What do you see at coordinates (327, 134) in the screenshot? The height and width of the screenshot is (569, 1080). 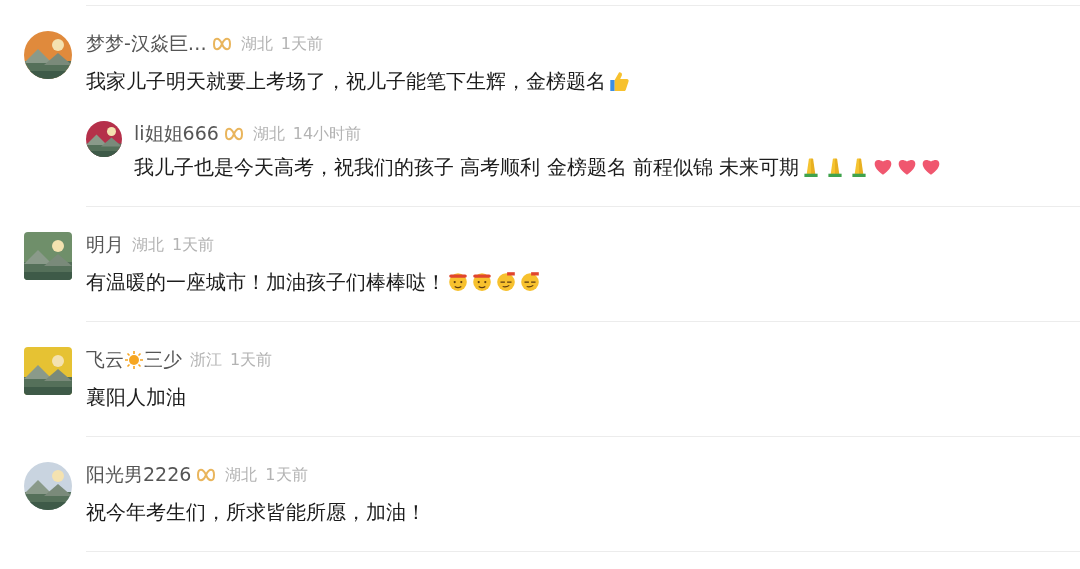 I see `time-text: 14小时前` at bounding box center [327, 134].